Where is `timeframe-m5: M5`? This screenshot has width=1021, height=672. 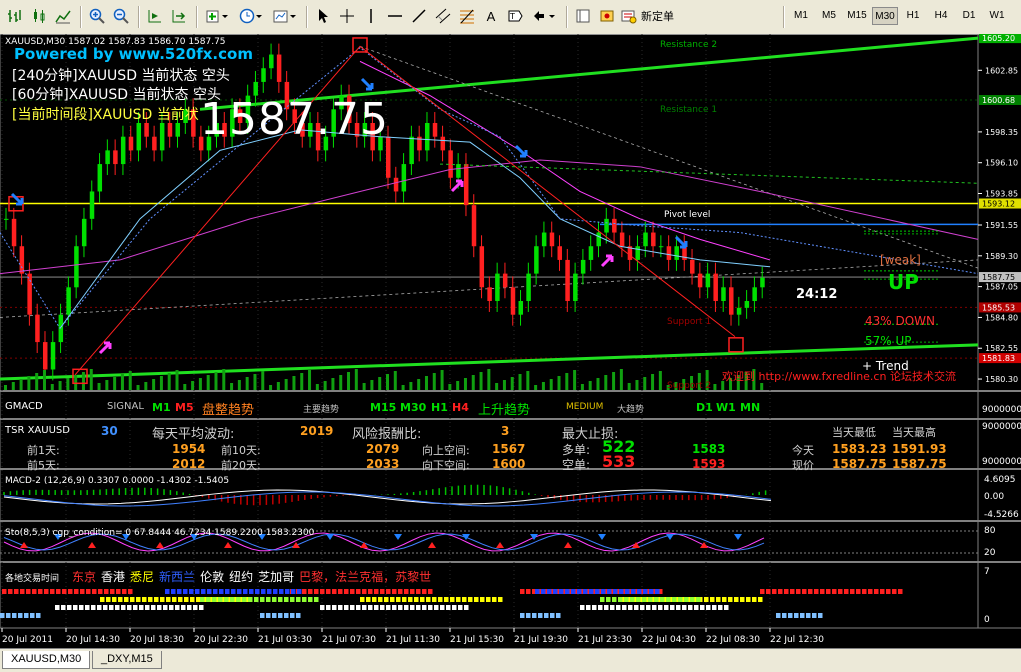
timeframe-m5: M5 is located at coordinates (829, 16).